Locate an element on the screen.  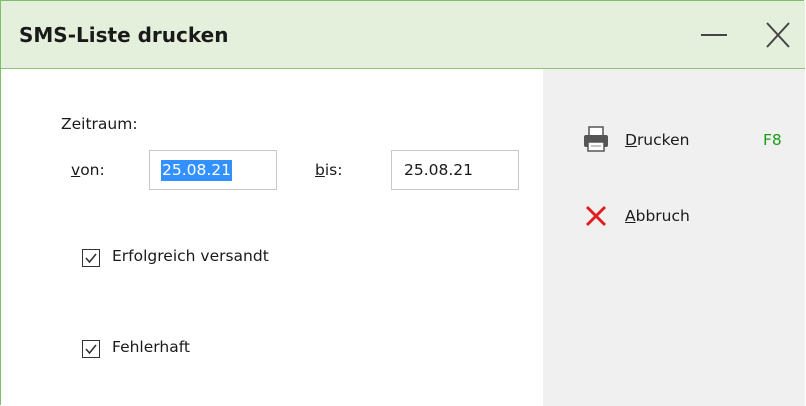
from-label-rest: on: is located at coordinates (92, 170).